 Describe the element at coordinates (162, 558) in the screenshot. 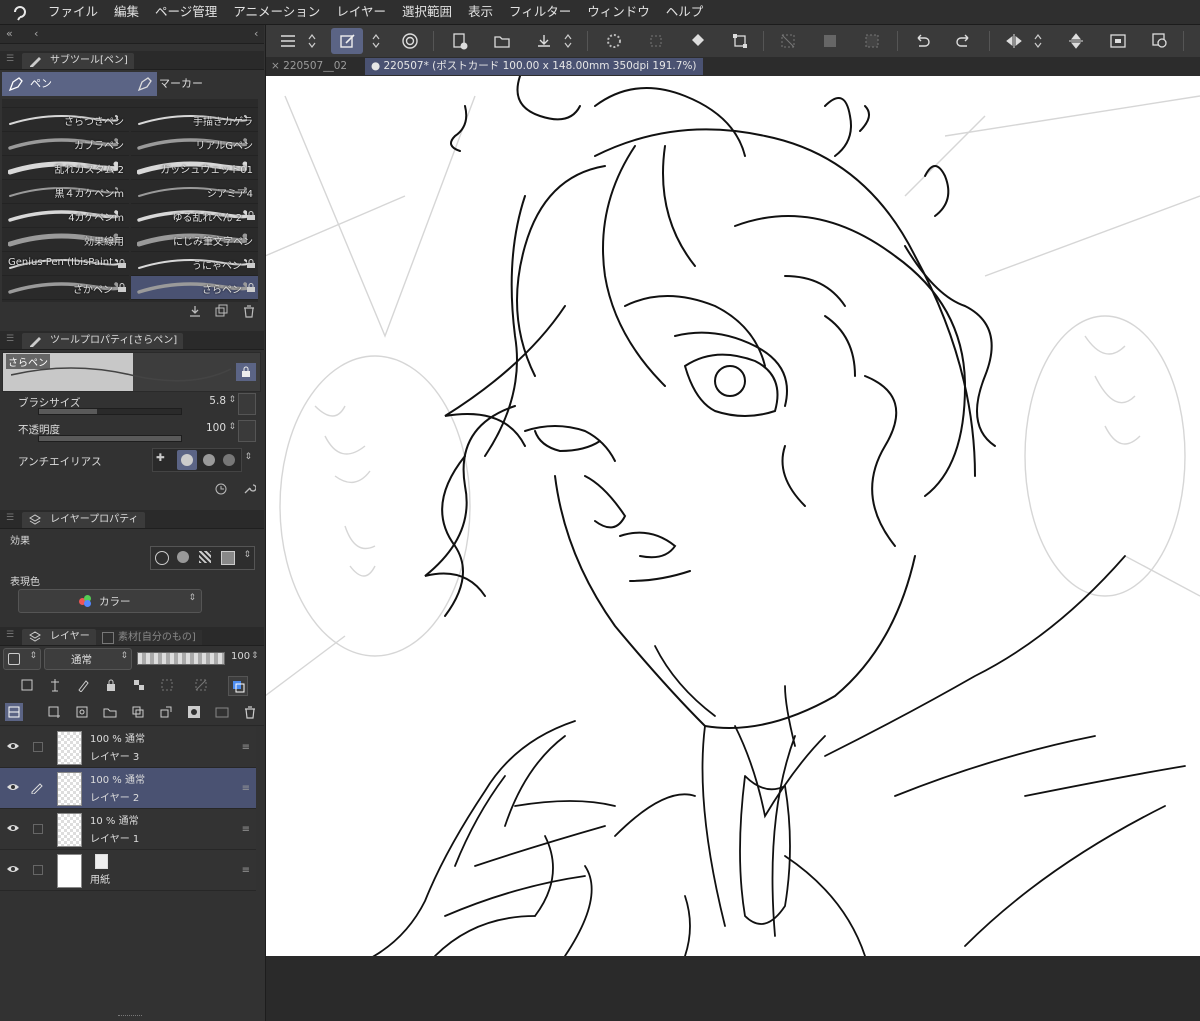

I see `border-effect-icon` at that location.